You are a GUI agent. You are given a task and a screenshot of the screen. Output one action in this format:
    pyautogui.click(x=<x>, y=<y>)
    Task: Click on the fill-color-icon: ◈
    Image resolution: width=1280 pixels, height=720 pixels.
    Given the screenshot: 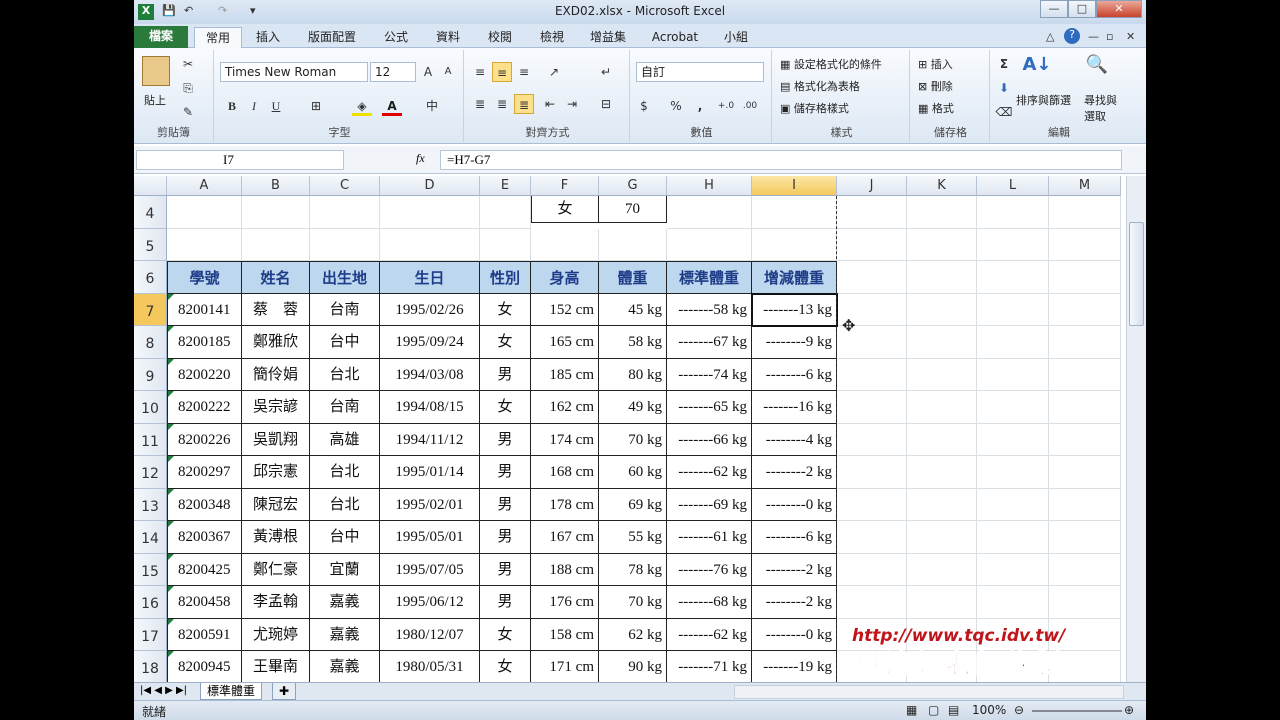 What is the action you would take?
    pyautogui.click(x=362, y=106)
    